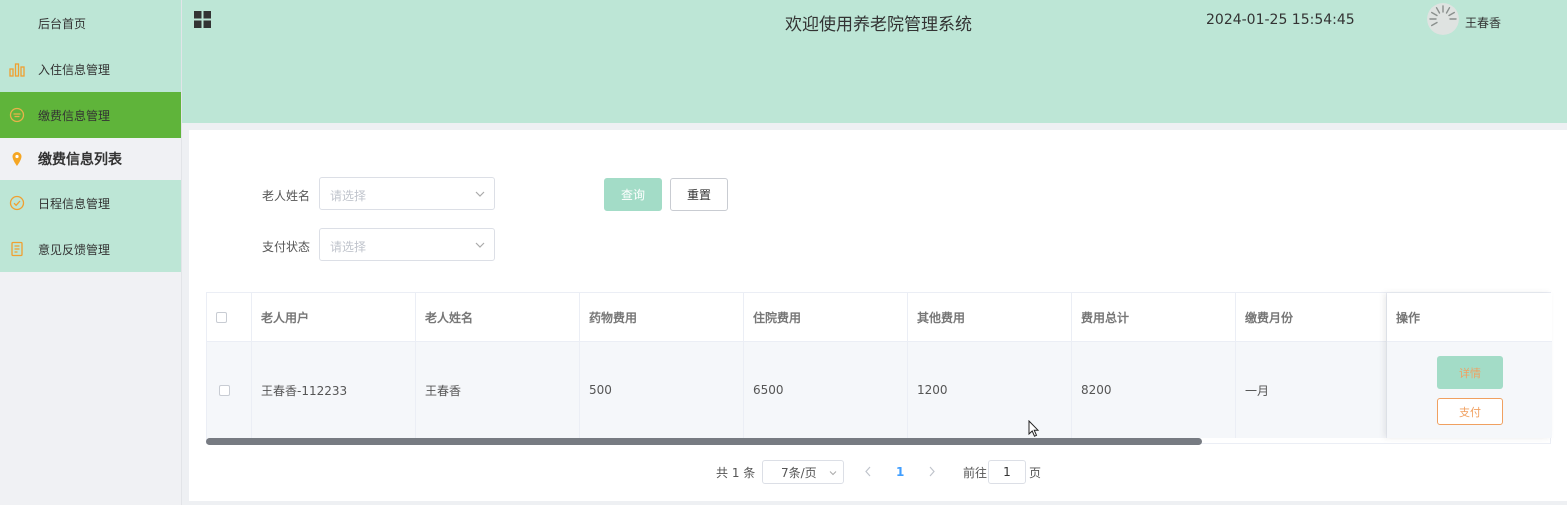  What do you see at coordinates (17, 249) in the screenshot?
I see `document-icon` at bounding box center [17, 249].